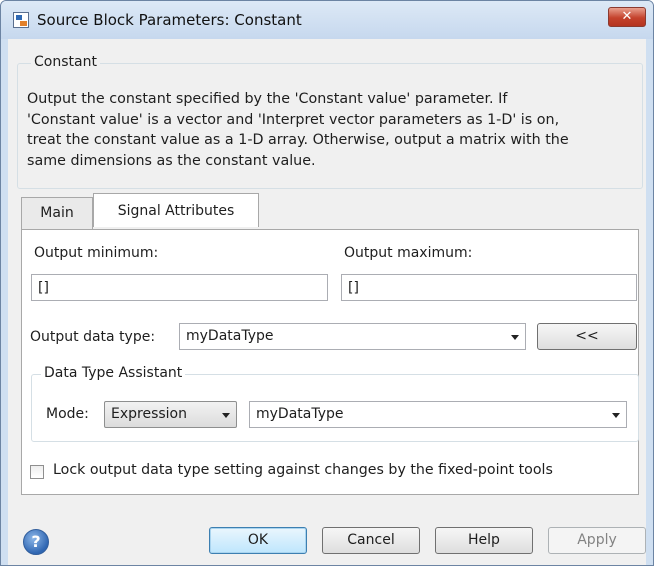 This screenshot has height=566, width=654. Describe the element at coordinates (352, 336) in the screenshot. I see `output-data-type-combo: myDataType` at that location.